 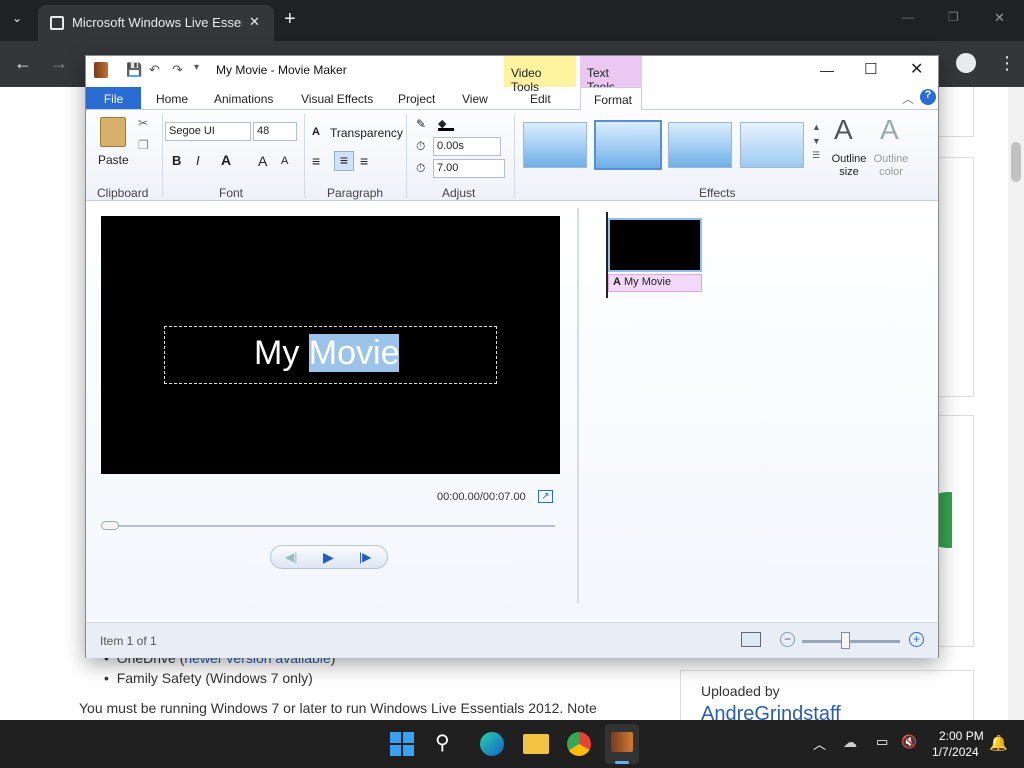 I want to click on help-icon: ?, so click(x=928, y=97).